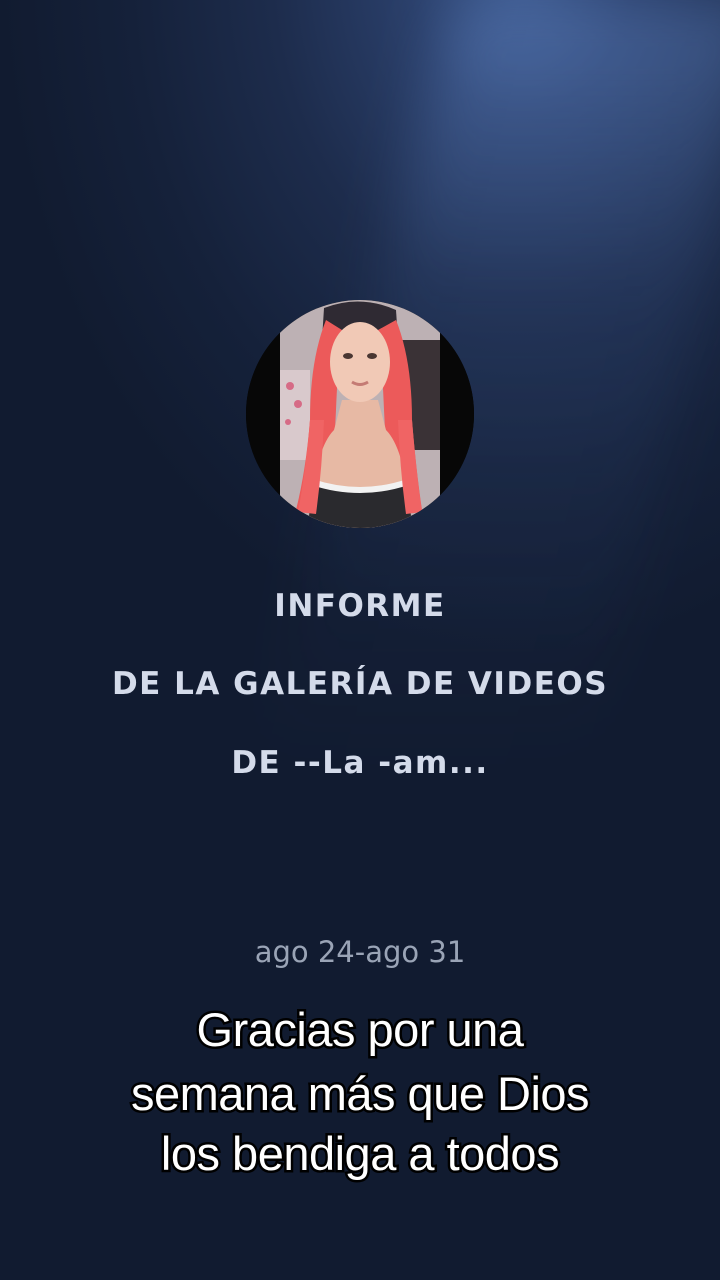  I want to click on report-title-line-1: INFORME, so click(360, 606).